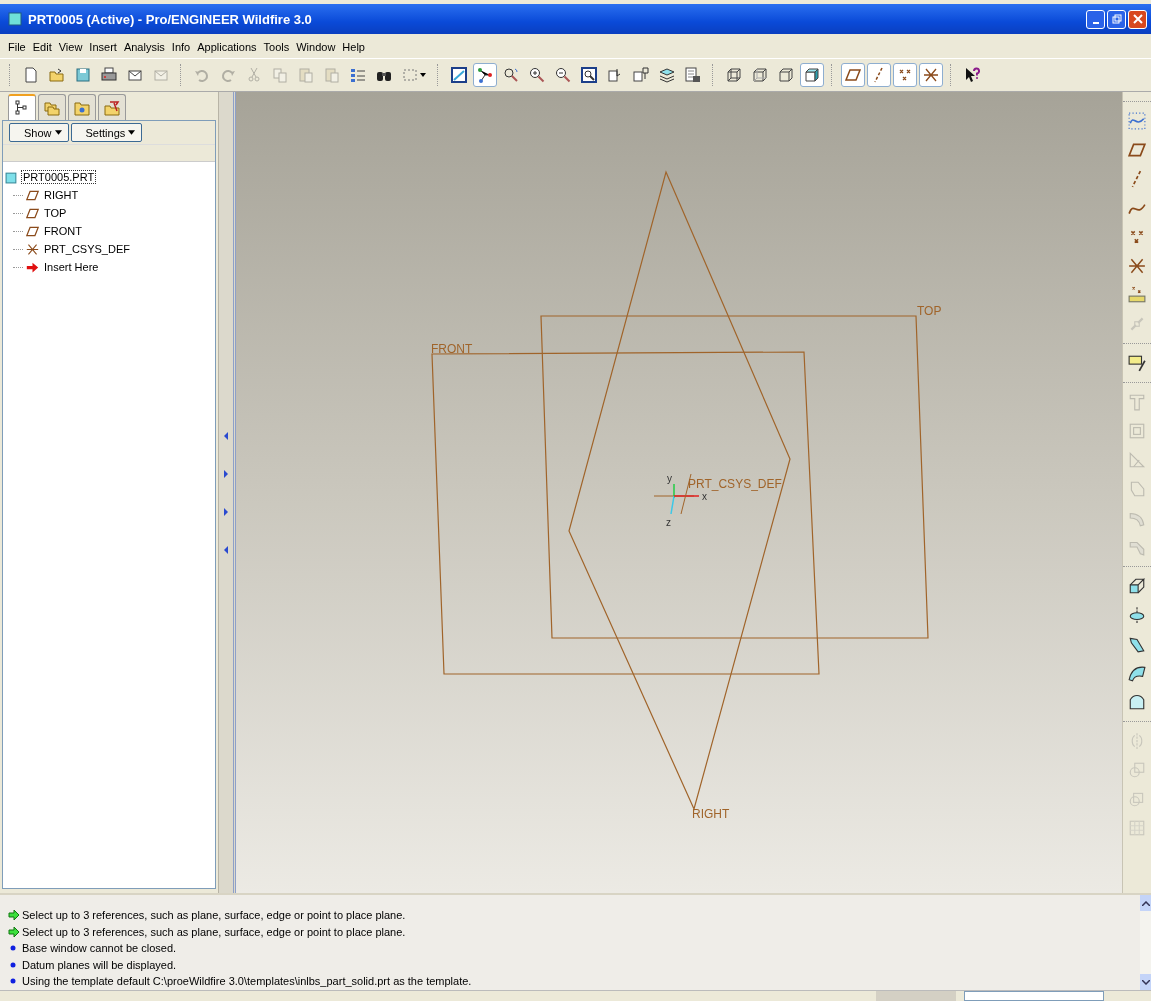  What do you see at coordinates (353, 47) in the screenshot?
I see `menu-item: Help` at bounding box center [353, 47].